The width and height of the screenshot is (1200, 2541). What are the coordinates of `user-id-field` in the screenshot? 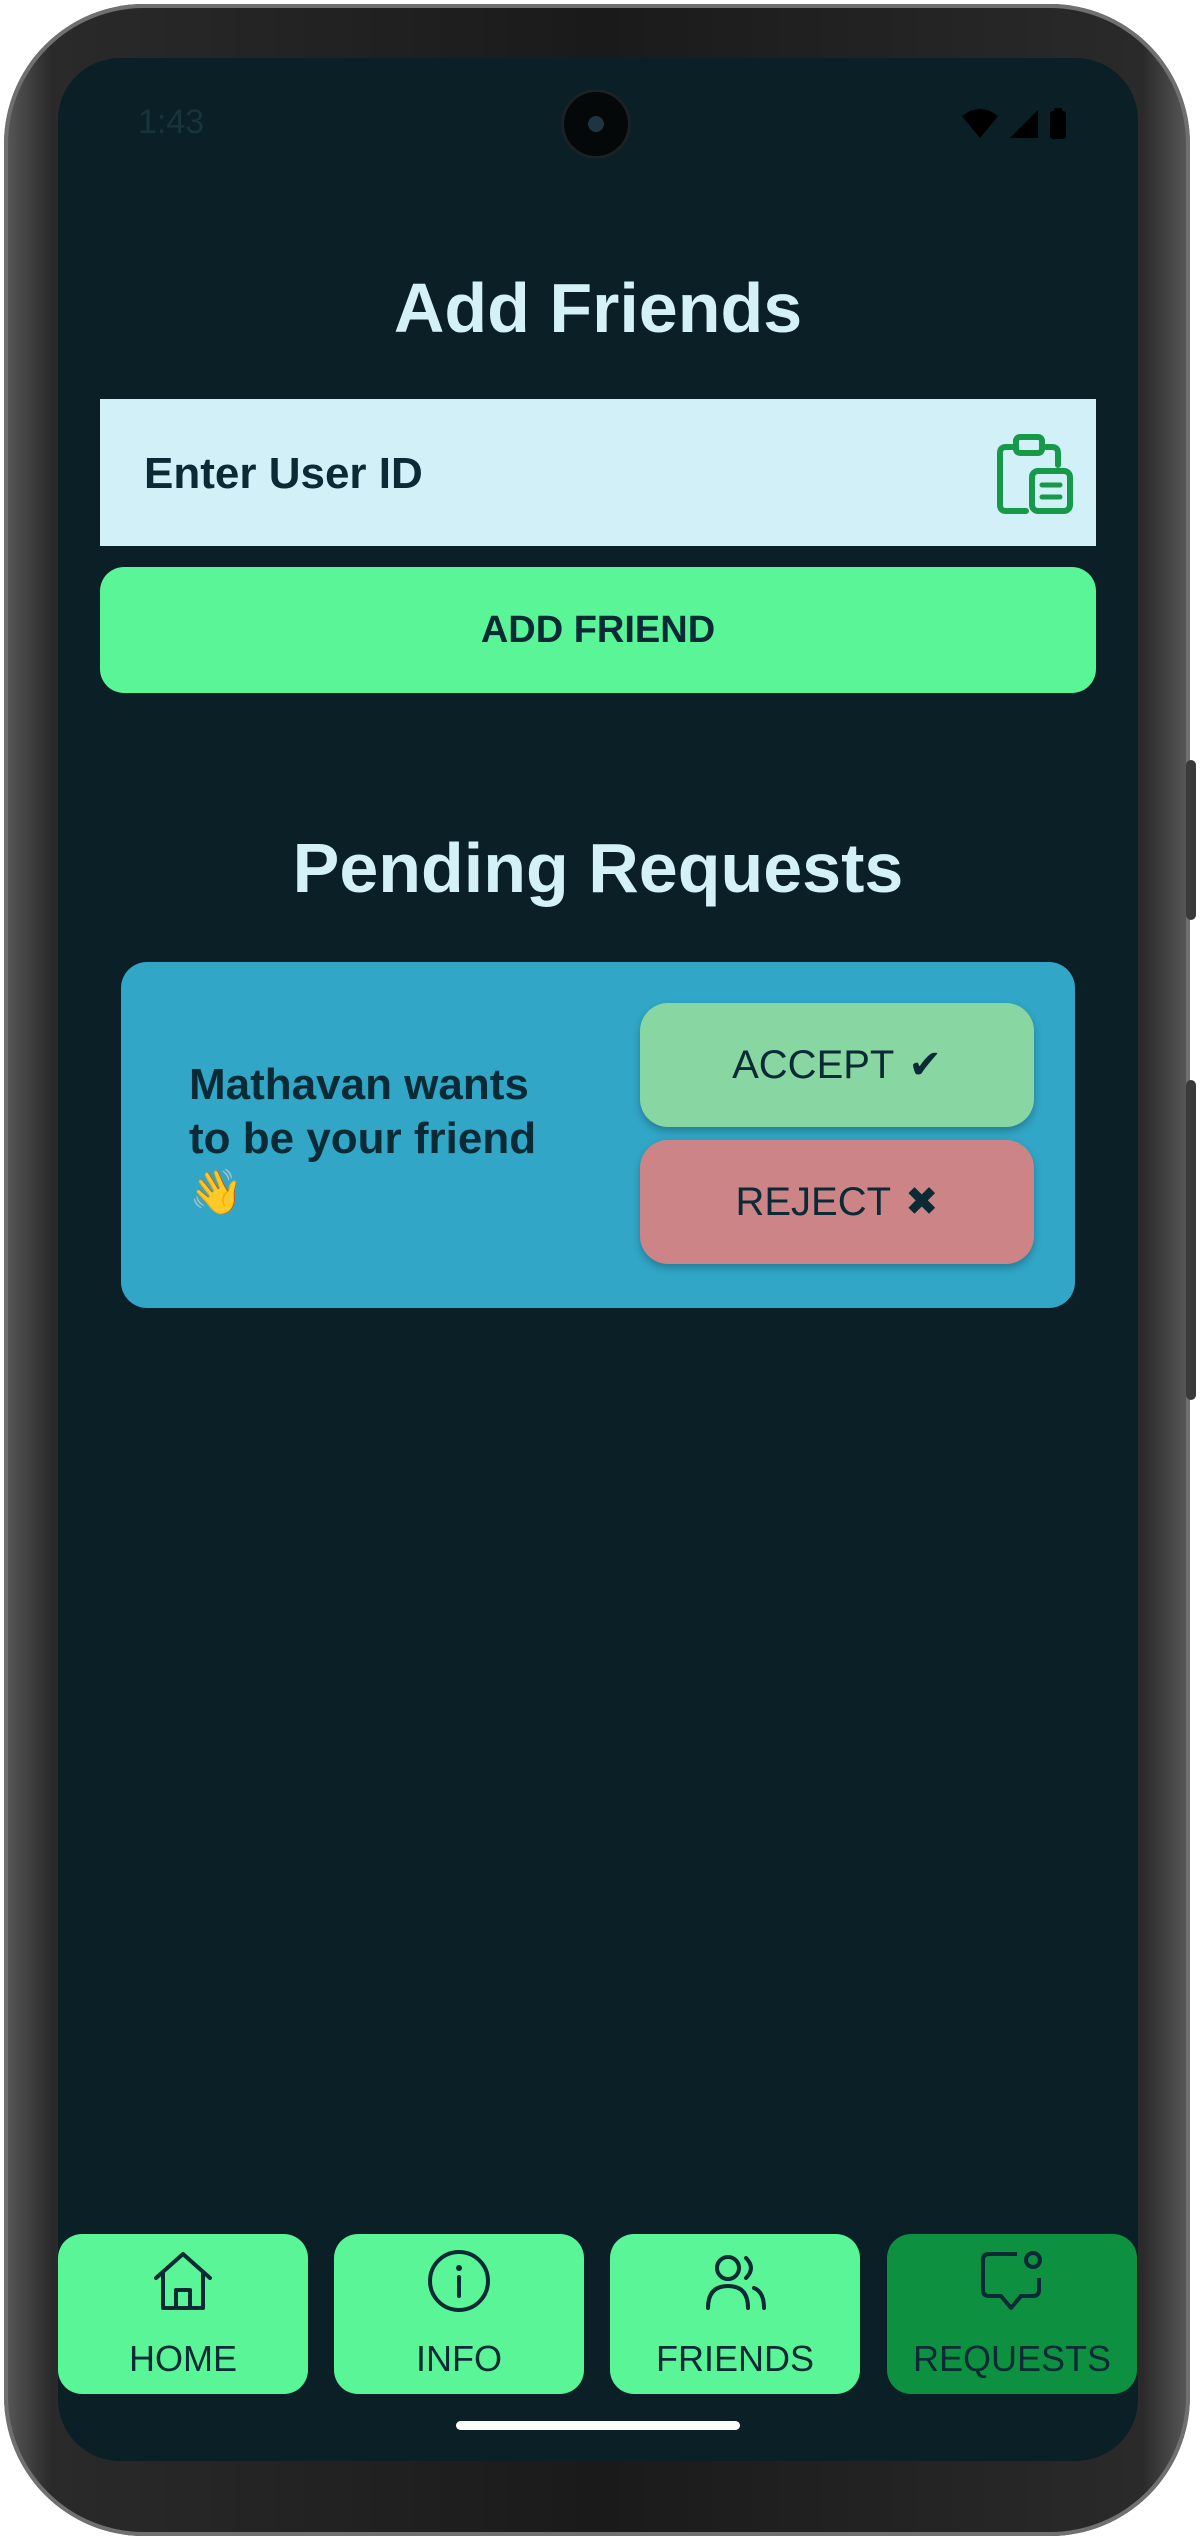 It's located at (598, 473).